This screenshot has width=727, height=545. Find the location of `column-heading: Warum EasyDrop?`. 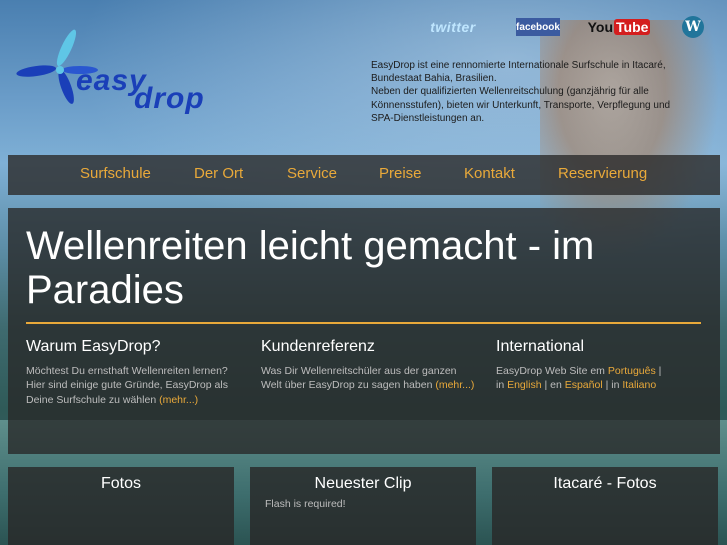

column-heading: Warum EasyDrop? is located at coordinates (93, 346).